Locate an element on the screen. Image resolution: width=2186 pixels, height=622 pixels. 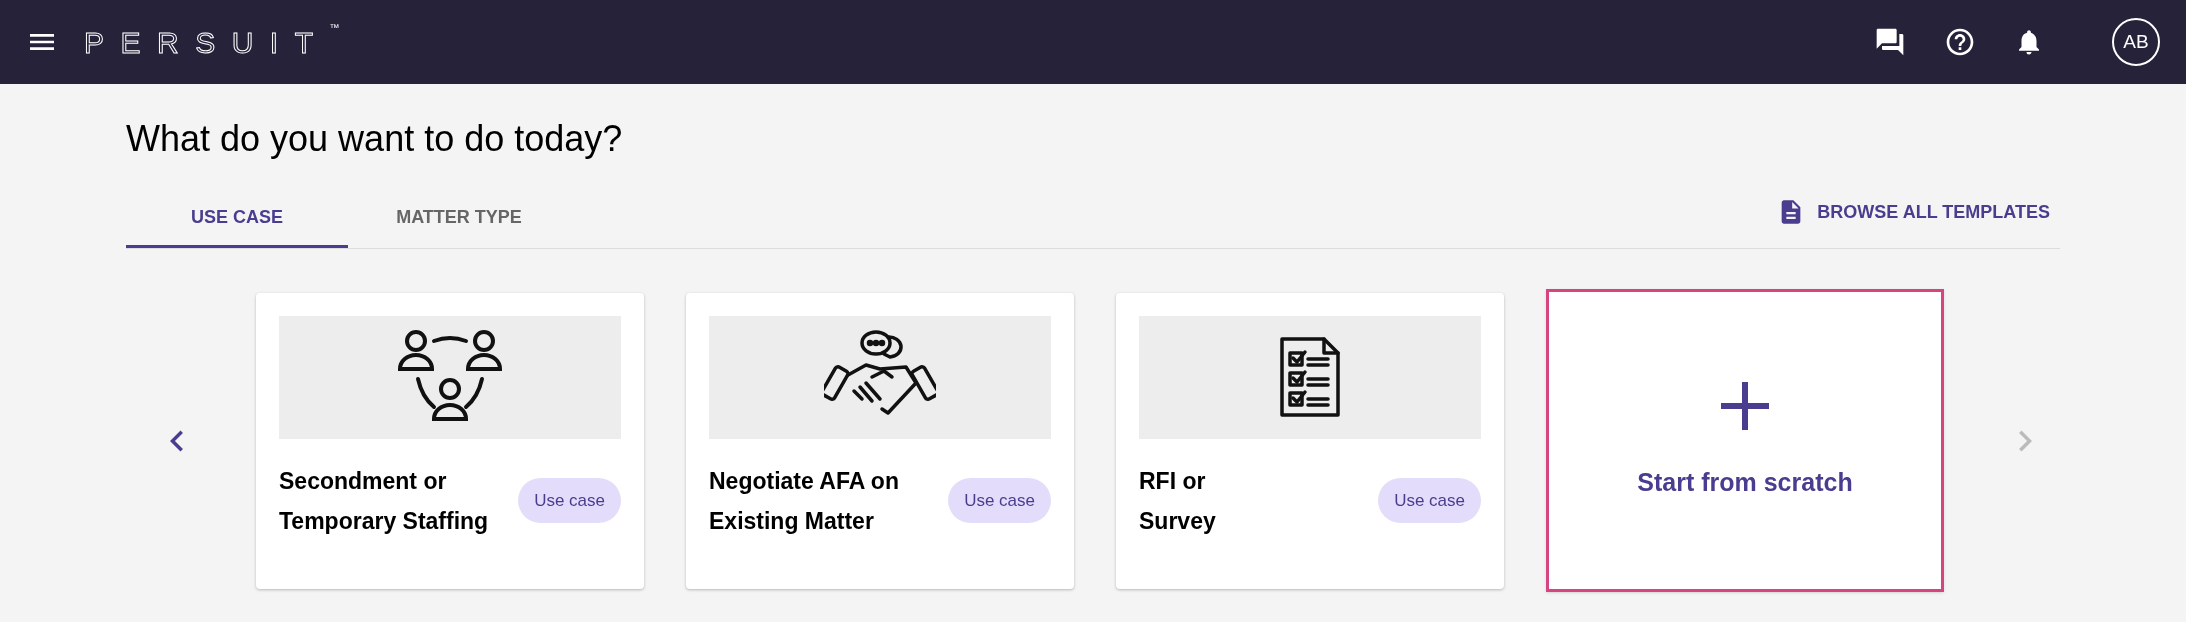
browse-all-templates-link: BROWSE ALL TEMPLATES is located at coordinates (1913, 212).